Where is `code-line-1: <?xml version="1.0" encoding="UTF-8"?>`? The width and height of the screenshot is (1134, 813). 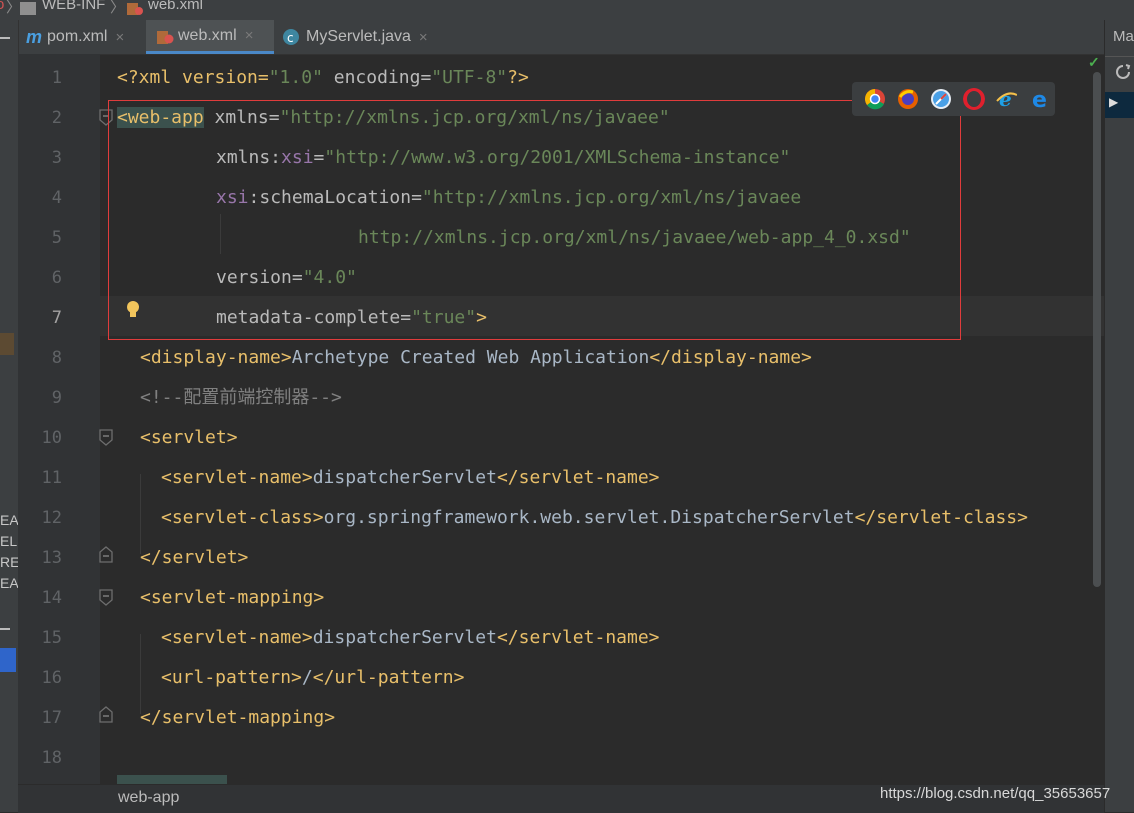
code-line-1: <?xml version="1.0" encoding="UTF-8"?> is located at coordinates (323, 78).